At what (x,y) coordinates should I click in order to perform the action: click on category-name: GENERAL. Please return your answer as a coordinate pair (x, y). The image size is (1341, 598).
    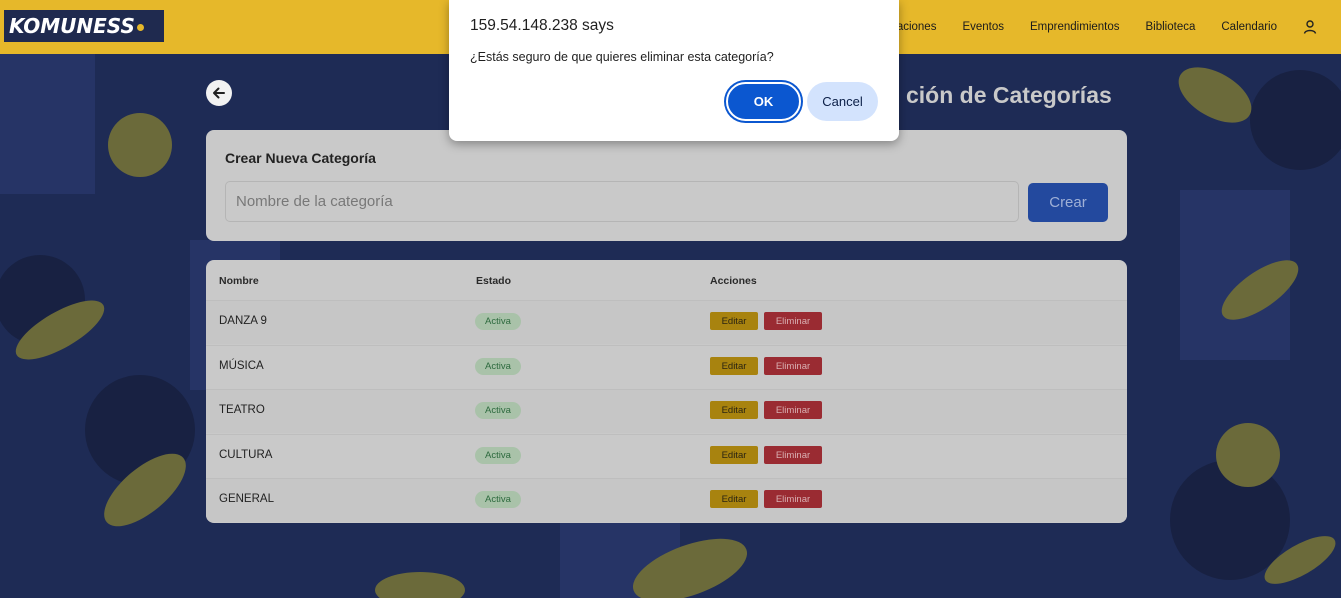
    Looking at the image, I should click on (246, 499).